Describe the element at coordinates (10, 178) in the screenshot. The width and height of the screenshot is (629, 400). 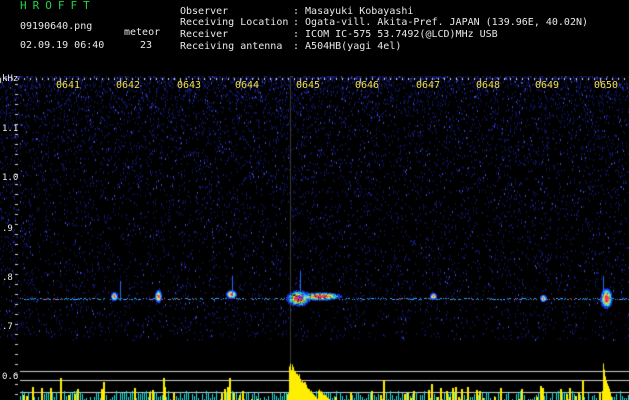
I see `freq-label-1-0: 1.0` at that location.